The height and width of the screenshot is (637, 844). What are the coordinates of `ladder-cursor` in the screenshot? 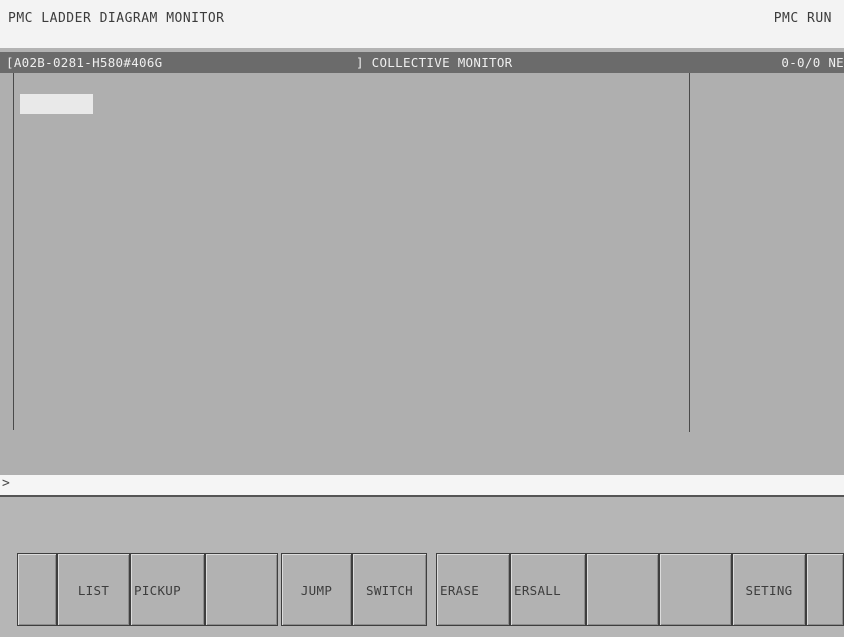 It's located at (56, 104).